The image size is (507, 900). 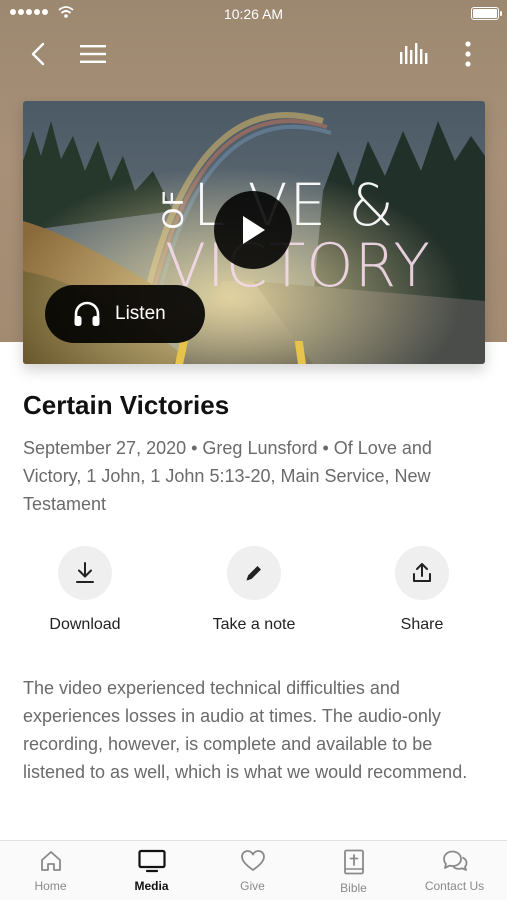 What do you see at coordinates (486, 13) in the screenshot?
I see `battery-icon` at bounding box center [486, 13].